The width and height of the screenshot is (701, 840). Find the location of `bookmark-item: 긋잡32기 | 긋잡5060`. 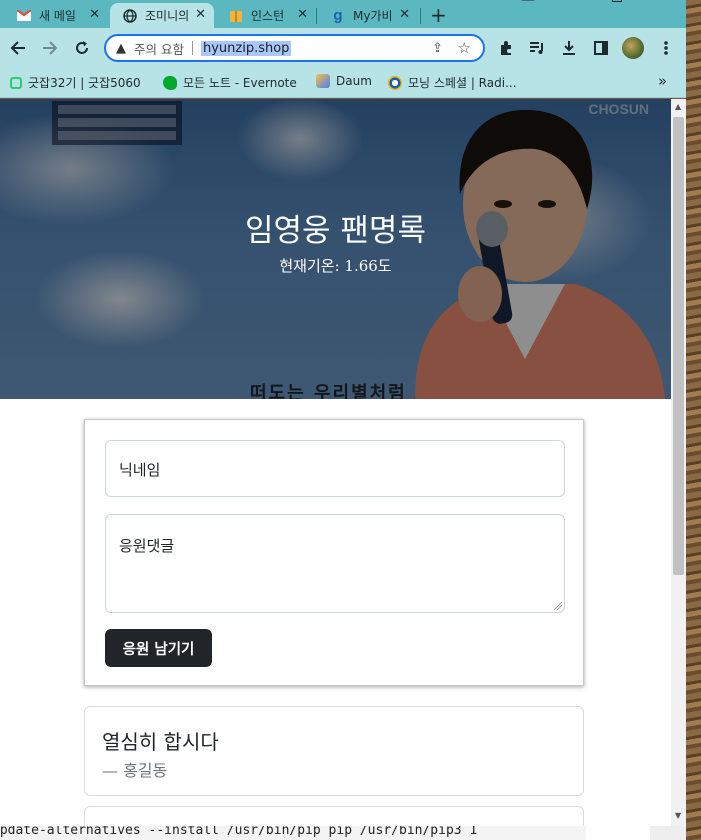

bookmark-item: 긋잡32기 | 긋잡5060 is located at coordinates (75, 82).